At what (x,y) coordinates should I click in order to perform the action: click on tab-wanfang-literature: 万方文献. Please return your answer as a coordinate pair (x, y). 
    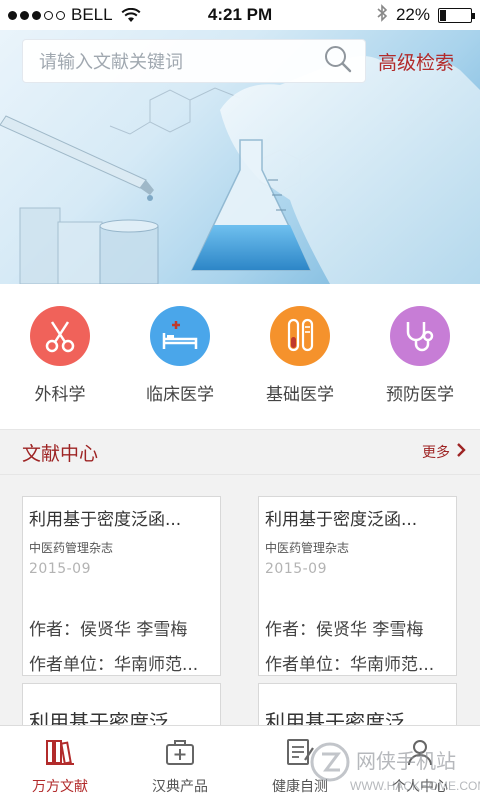
    Looking at the image, I should click on (60, 763).